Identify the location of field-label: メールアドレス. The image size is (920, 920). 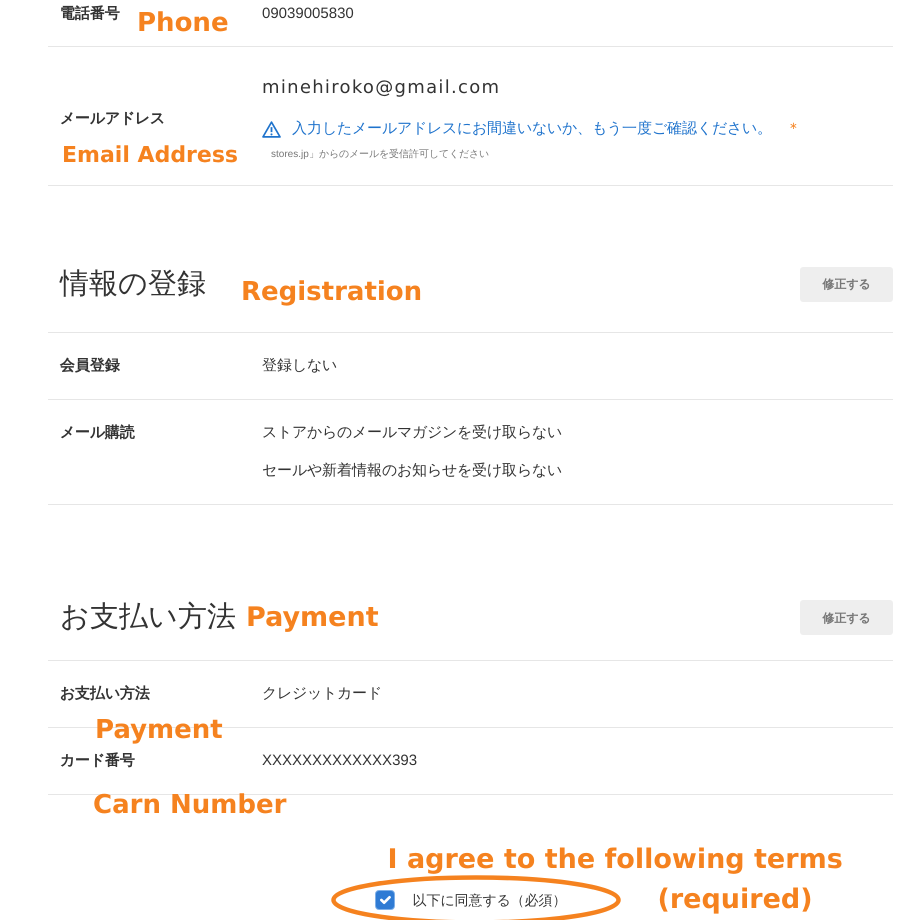
(112, 119).